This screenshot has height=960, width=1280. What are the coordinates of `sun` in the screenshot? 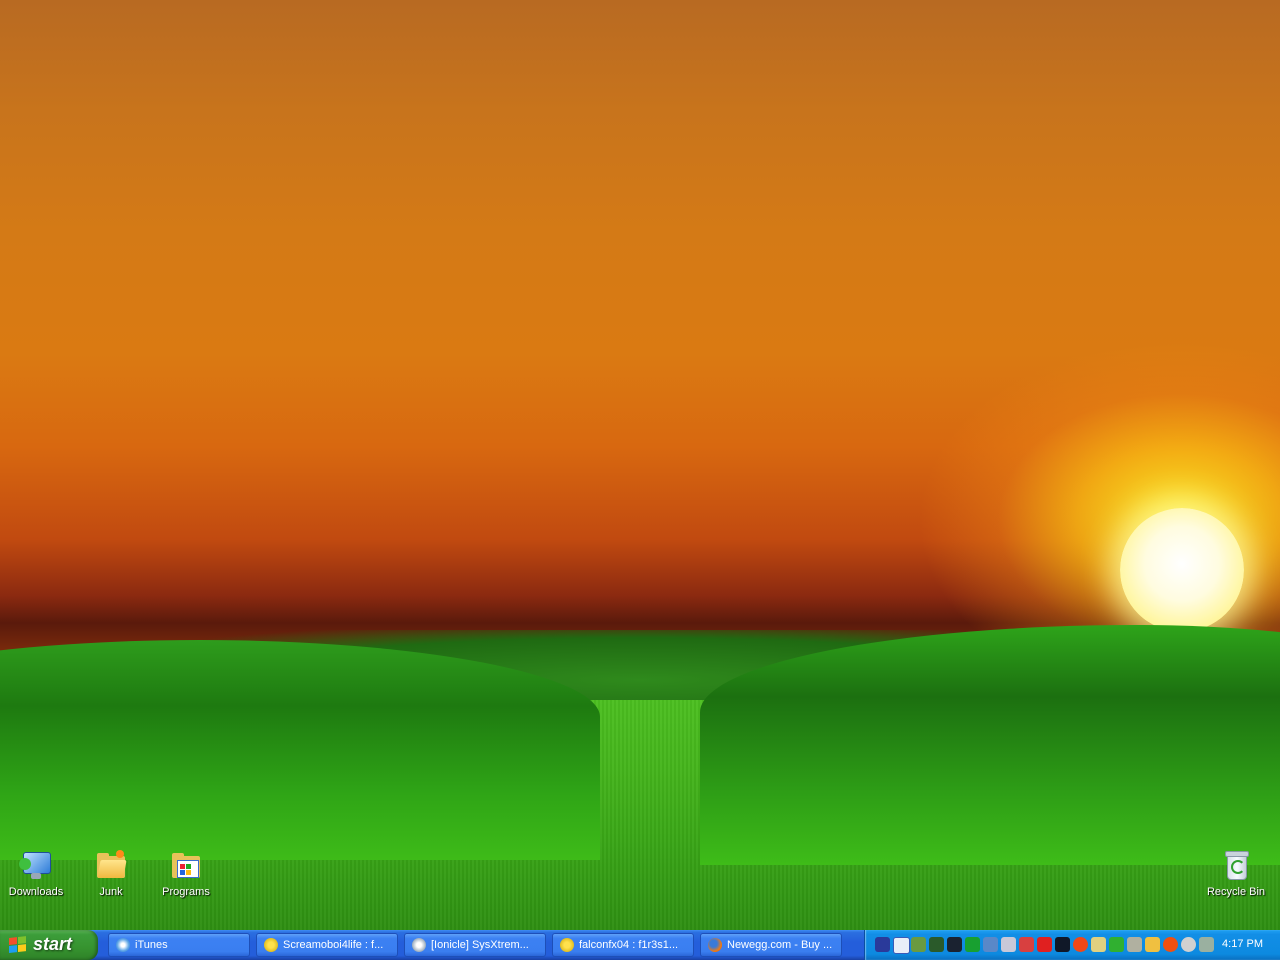 It's located at (1182, 570).